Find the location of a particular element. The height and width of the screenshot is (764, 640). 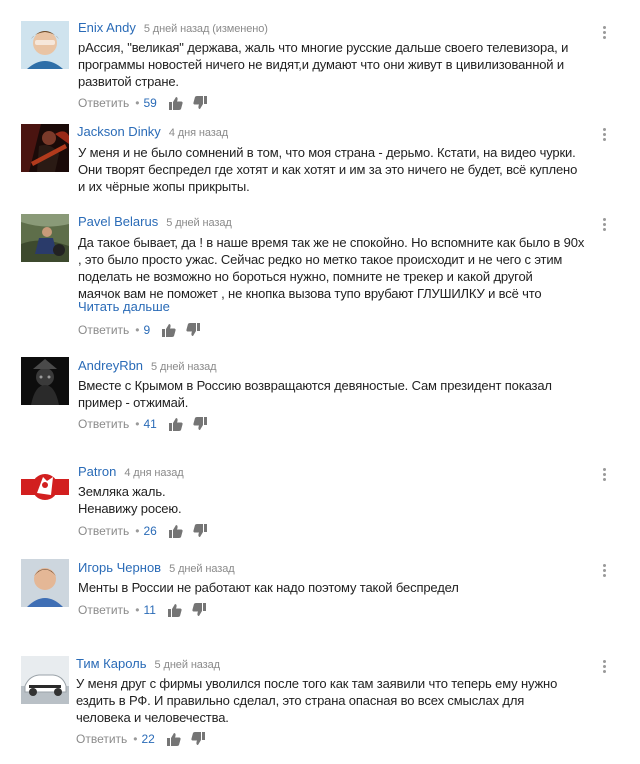

like-count: 11 is located at coordinates (149, 610).